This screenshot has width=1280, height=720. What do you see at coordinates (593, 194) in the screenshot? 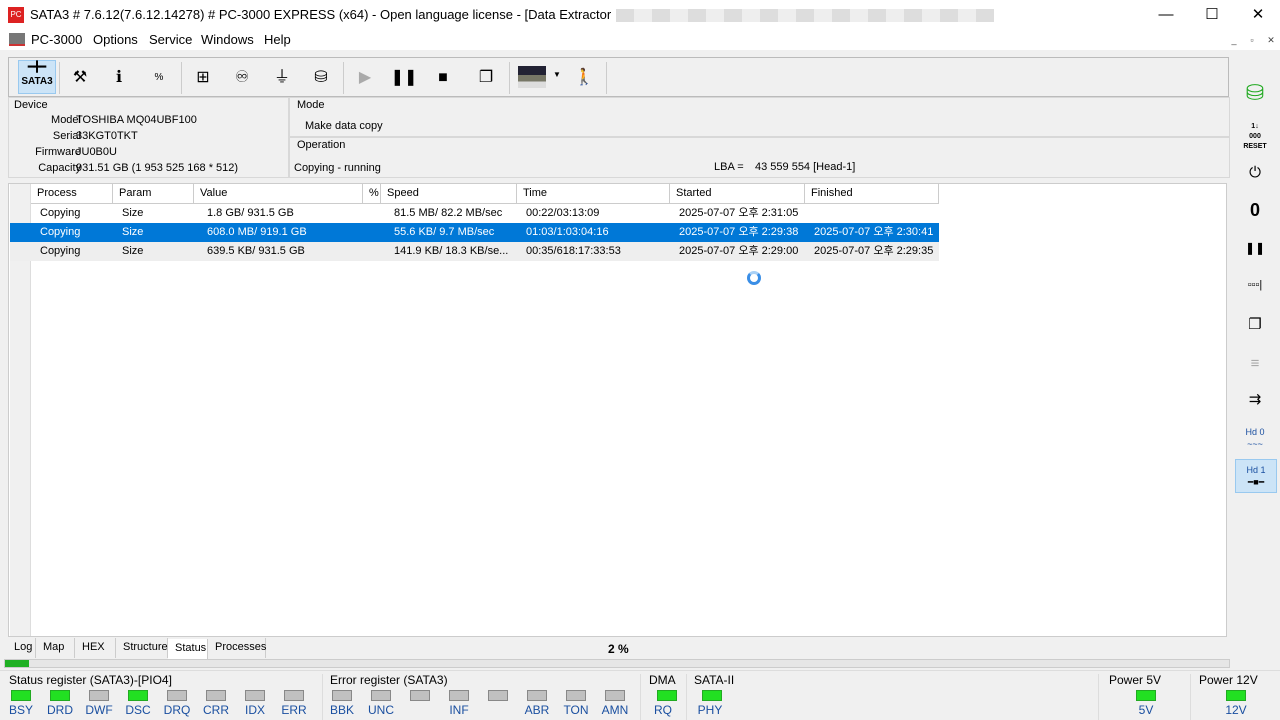
I see `column-header-time: Time` at bounding box center [593, 194].